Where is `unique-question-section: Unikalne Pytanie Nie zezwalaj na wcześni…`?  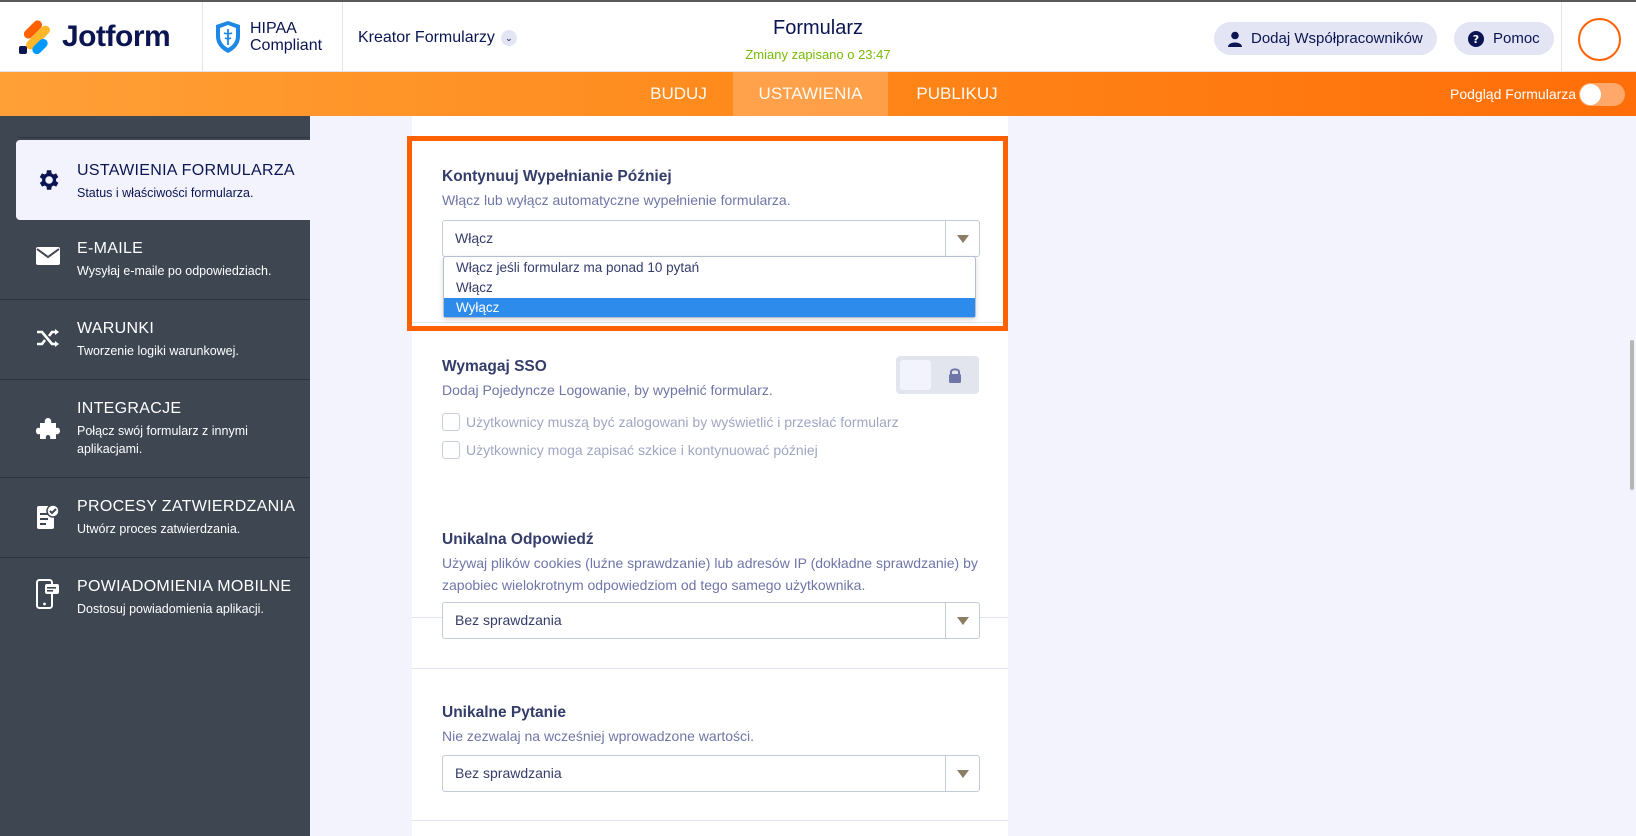
unique-question-section: Unikalne Pytanie Nie zezwalaj na wcześni… is located at coordinates (710, 745).